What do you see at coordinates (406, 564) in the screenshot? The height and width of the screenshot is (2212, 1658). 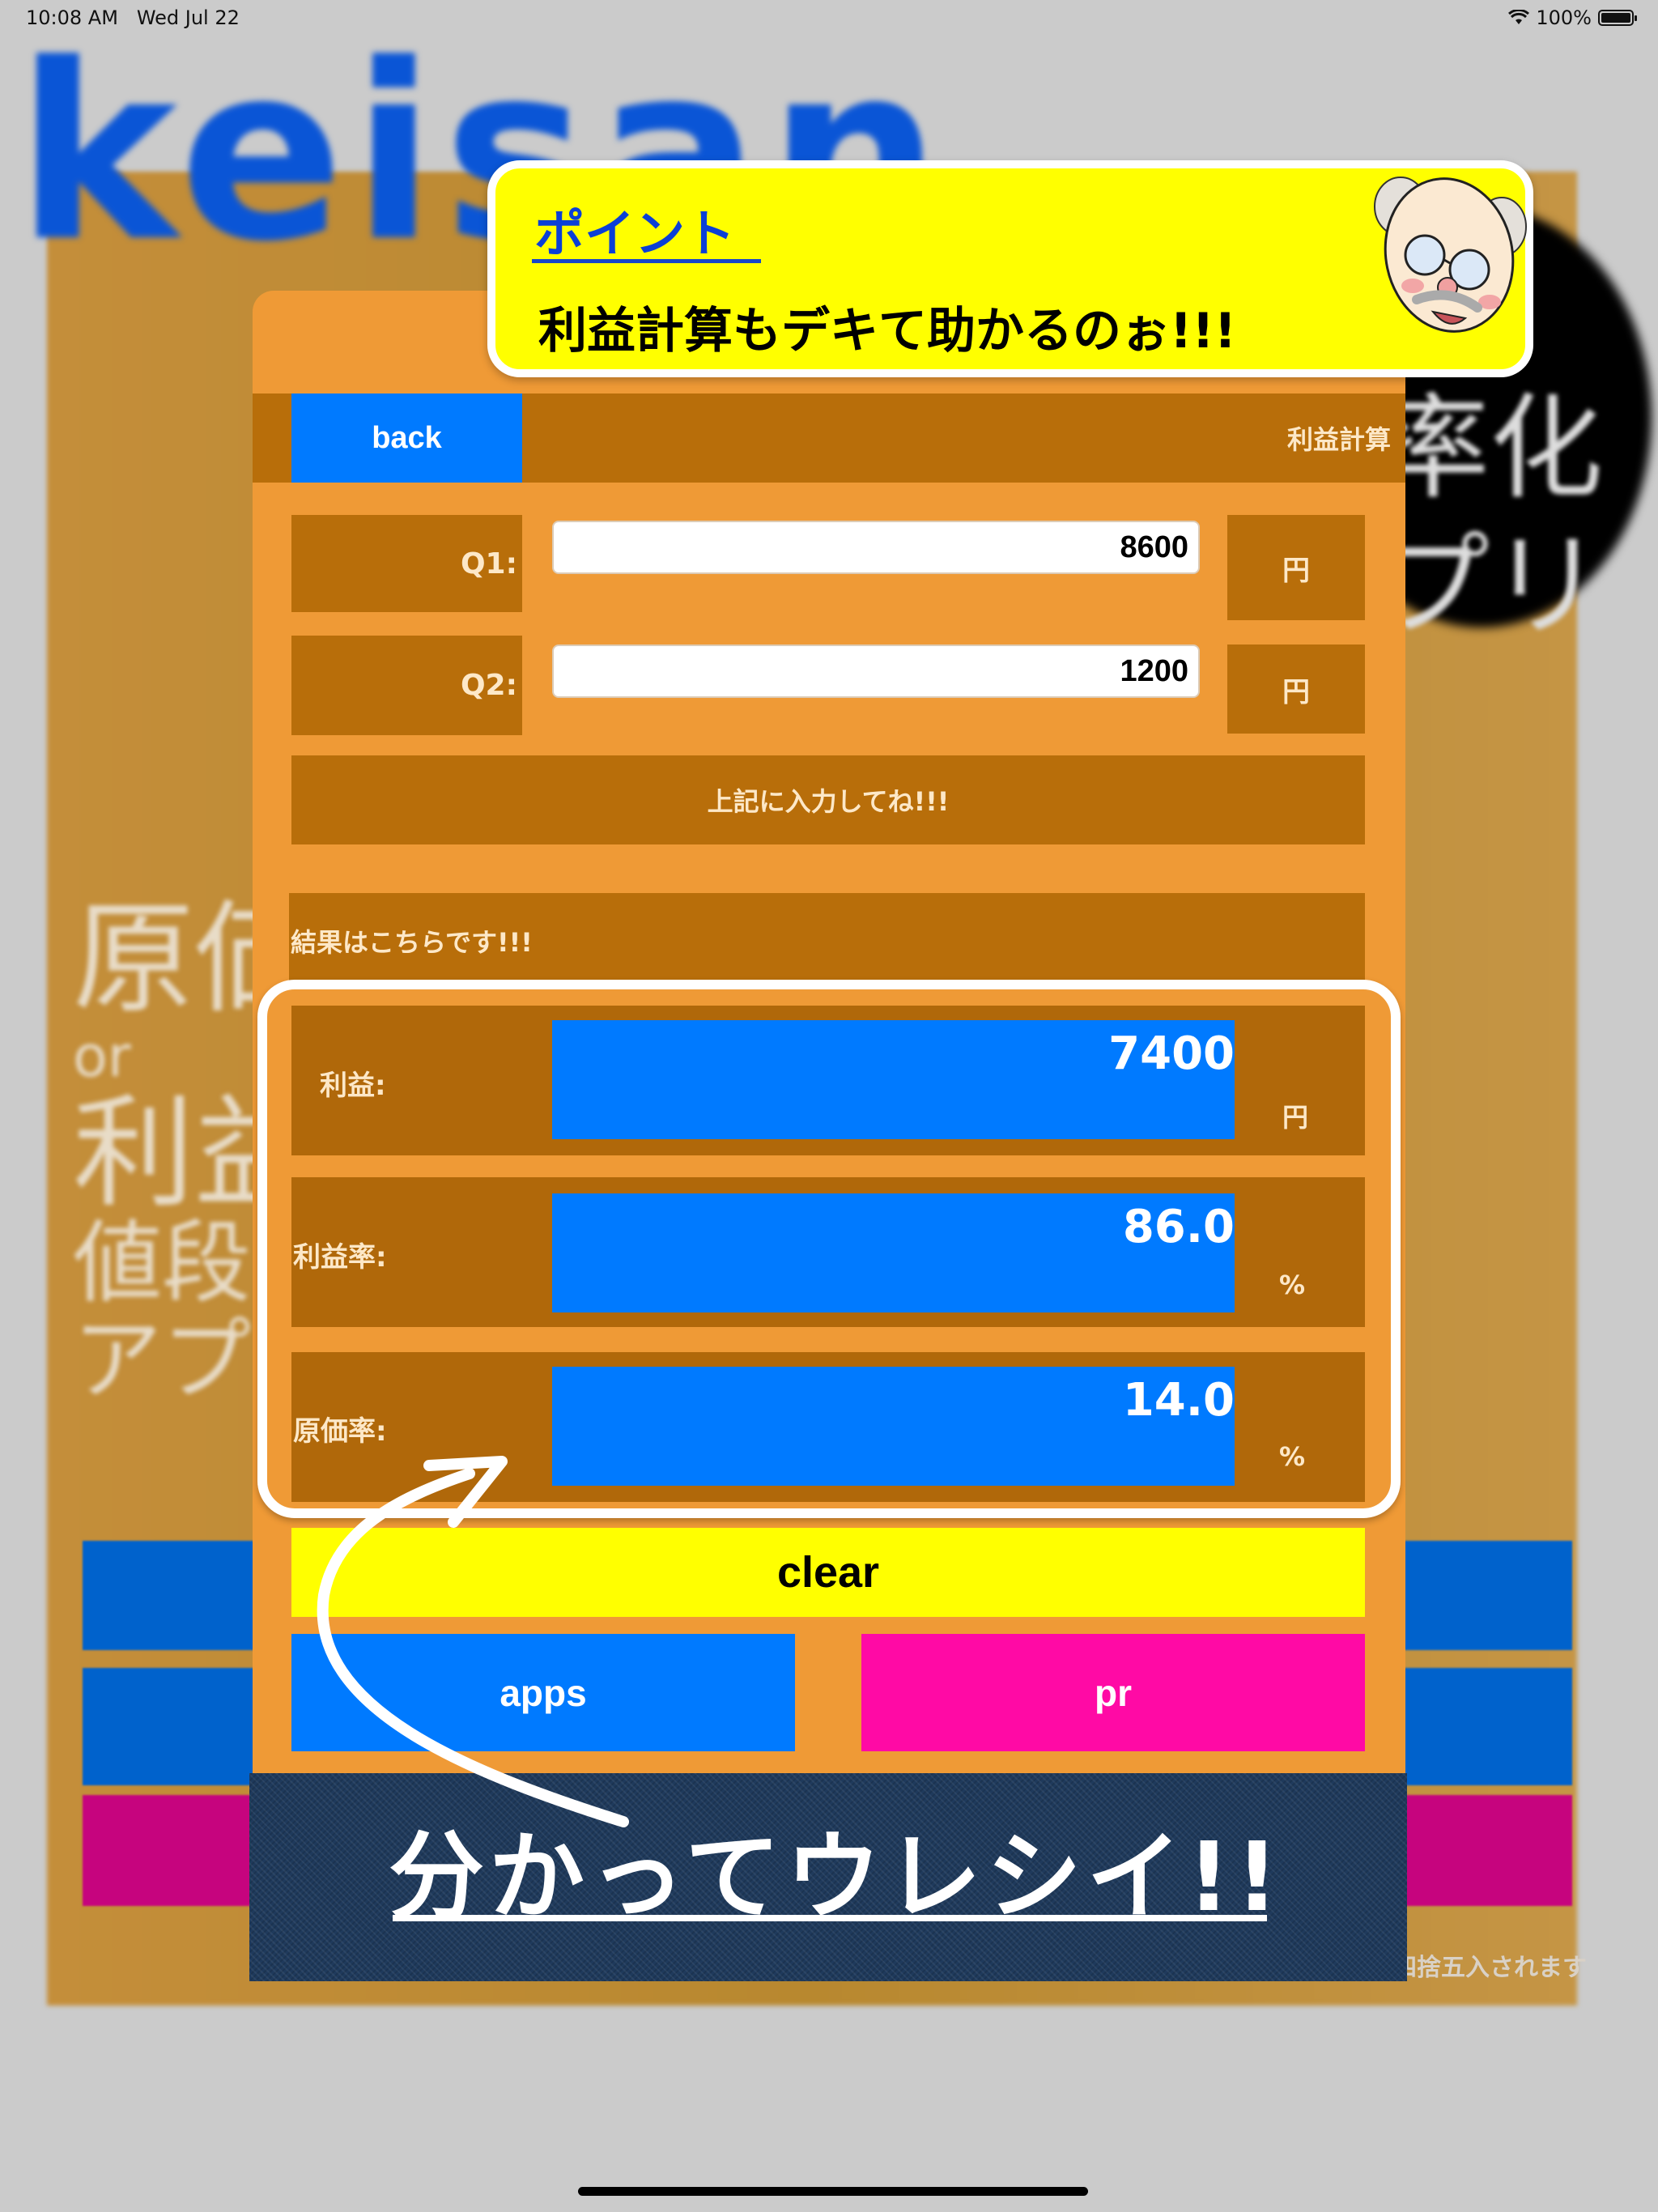 I see `q1-label: Q1:` at bounding box center [406, 564].